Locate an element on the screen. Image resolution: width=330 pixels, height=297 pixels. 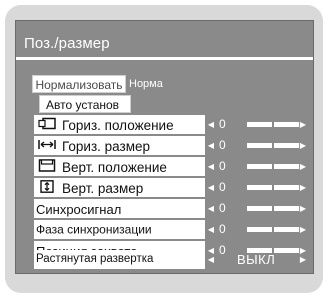
row-horizontal-position: Гориз. положение ◀ 0 ▶ is located at coordinates (173, 124).